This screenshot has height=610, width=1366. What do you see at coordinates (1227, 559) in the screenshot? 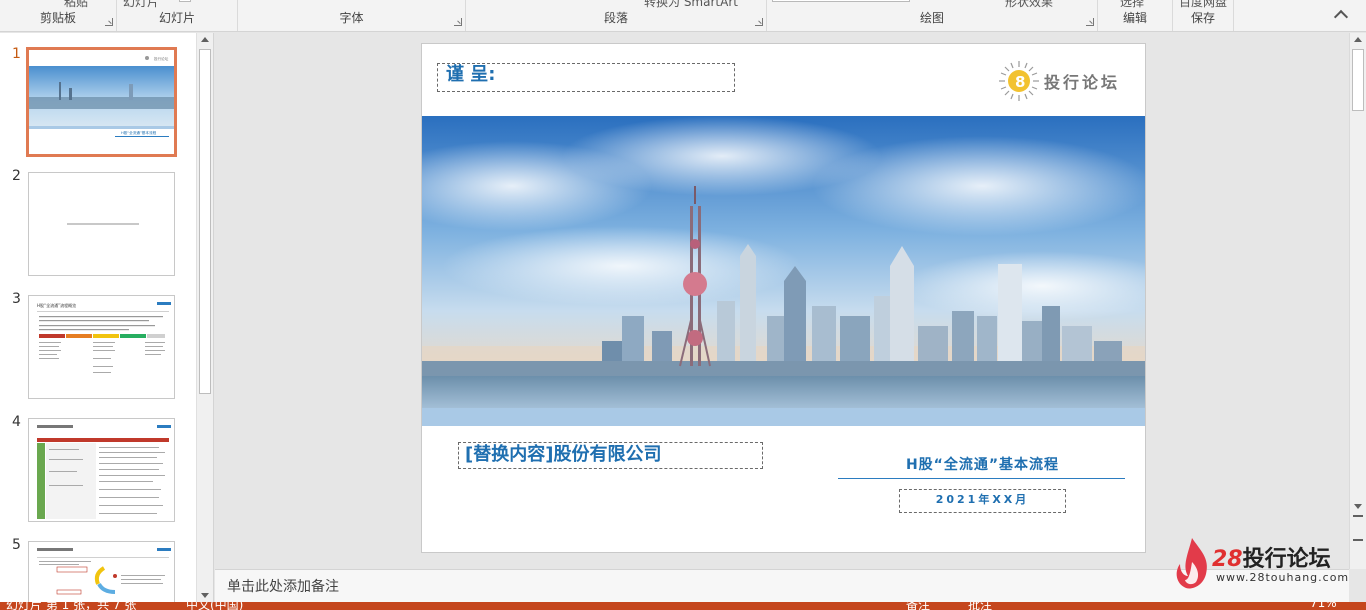
I see `watermark-number: 28` at bounding box center [1227, 559].